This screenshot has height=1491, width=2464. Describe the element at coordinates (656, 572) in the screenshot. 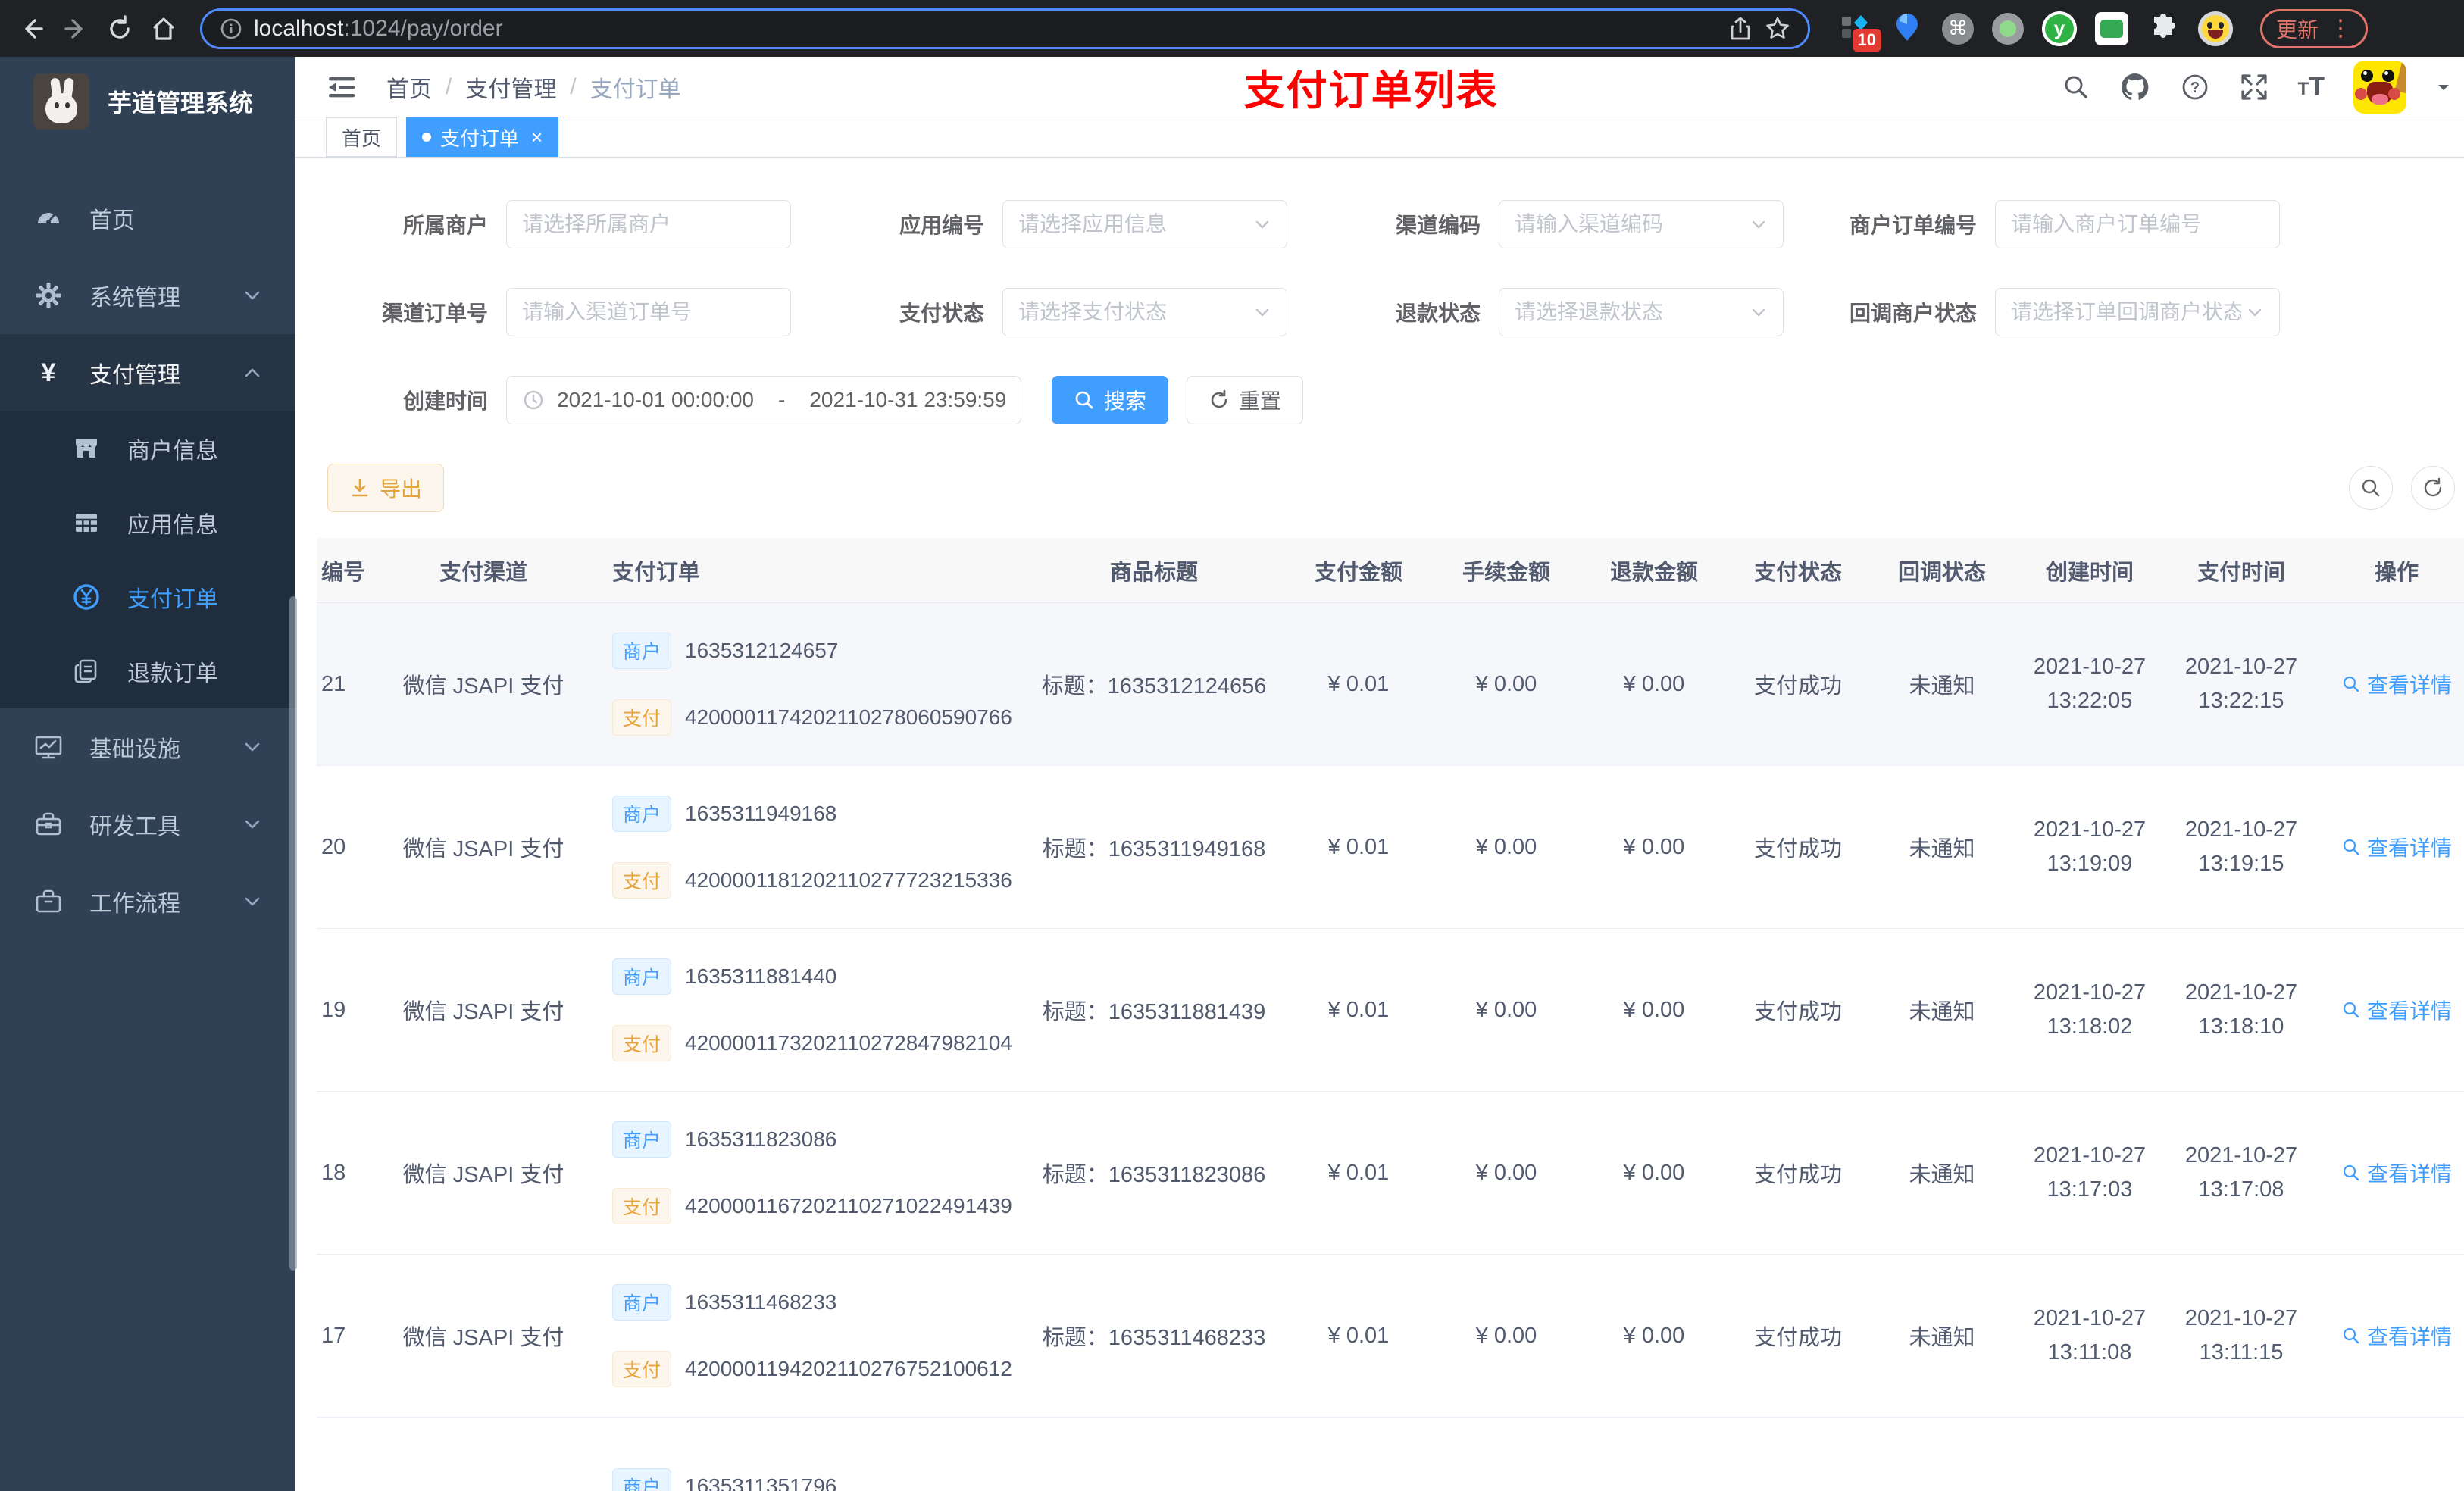

I see `col-header-pay-order: 支付订单` at that location.